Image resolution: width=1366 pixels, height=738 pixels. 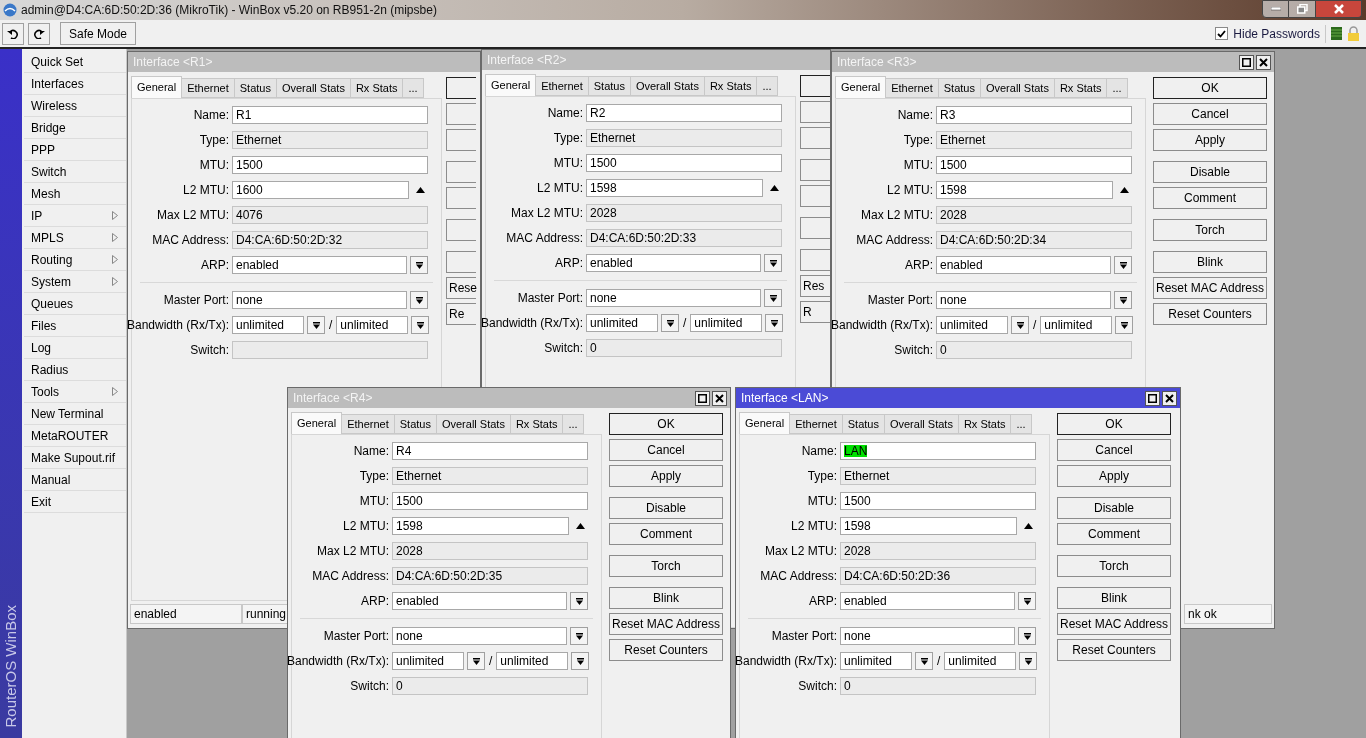 What do you see at coordinates (75, 150) in the screenshot?
I see `menu-item: PPP` at bounding box center [75, 150].